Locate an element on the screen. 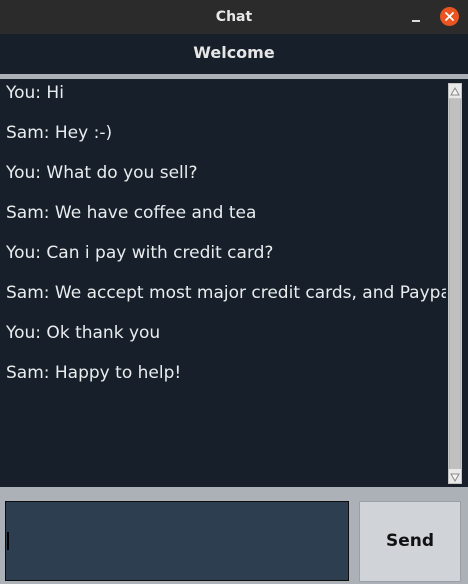 The height and width of the screenshot is (584, 468). vertical-scrollbar is located at coordinates (455, 283).